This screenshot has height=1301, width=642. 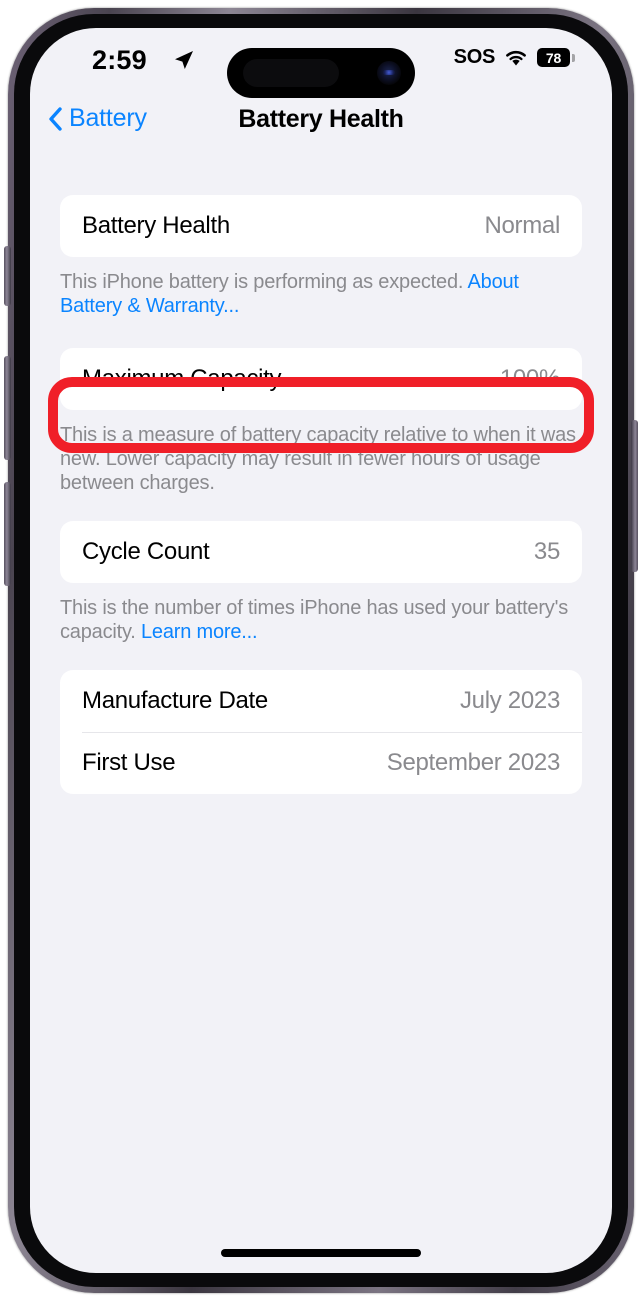 What do you see at coordinates (389, 73) in the screenshot?
I see `front-camera-icon` at bounding box center [389, 73].